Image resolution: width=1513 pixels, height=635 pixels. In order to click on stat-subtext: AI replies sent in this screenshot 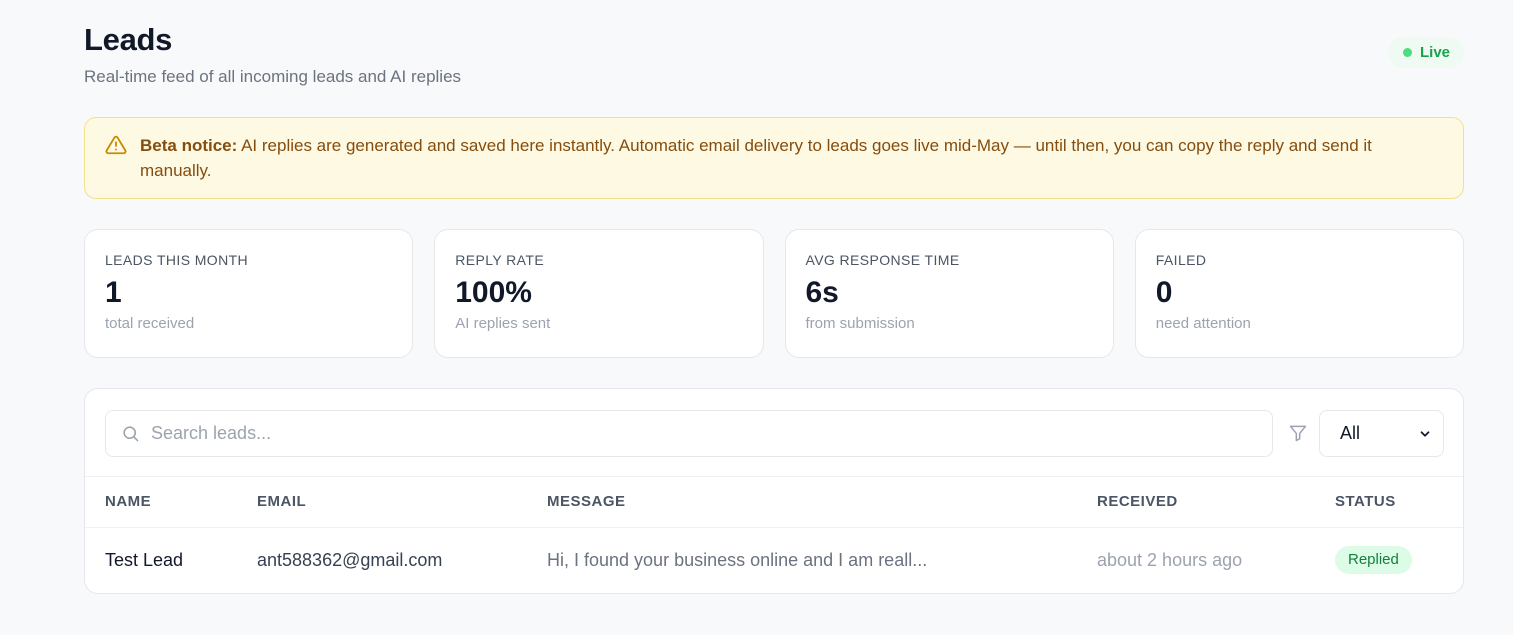, I will do `click(503, 323)`.